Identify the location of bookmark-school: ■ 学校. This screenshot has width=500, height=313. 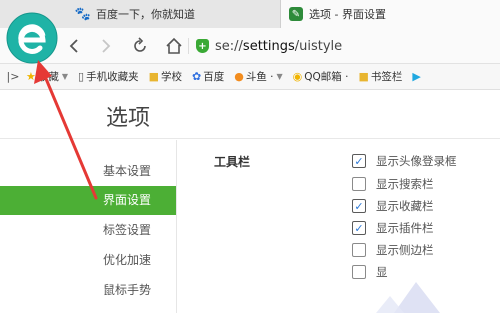
(165, 76).